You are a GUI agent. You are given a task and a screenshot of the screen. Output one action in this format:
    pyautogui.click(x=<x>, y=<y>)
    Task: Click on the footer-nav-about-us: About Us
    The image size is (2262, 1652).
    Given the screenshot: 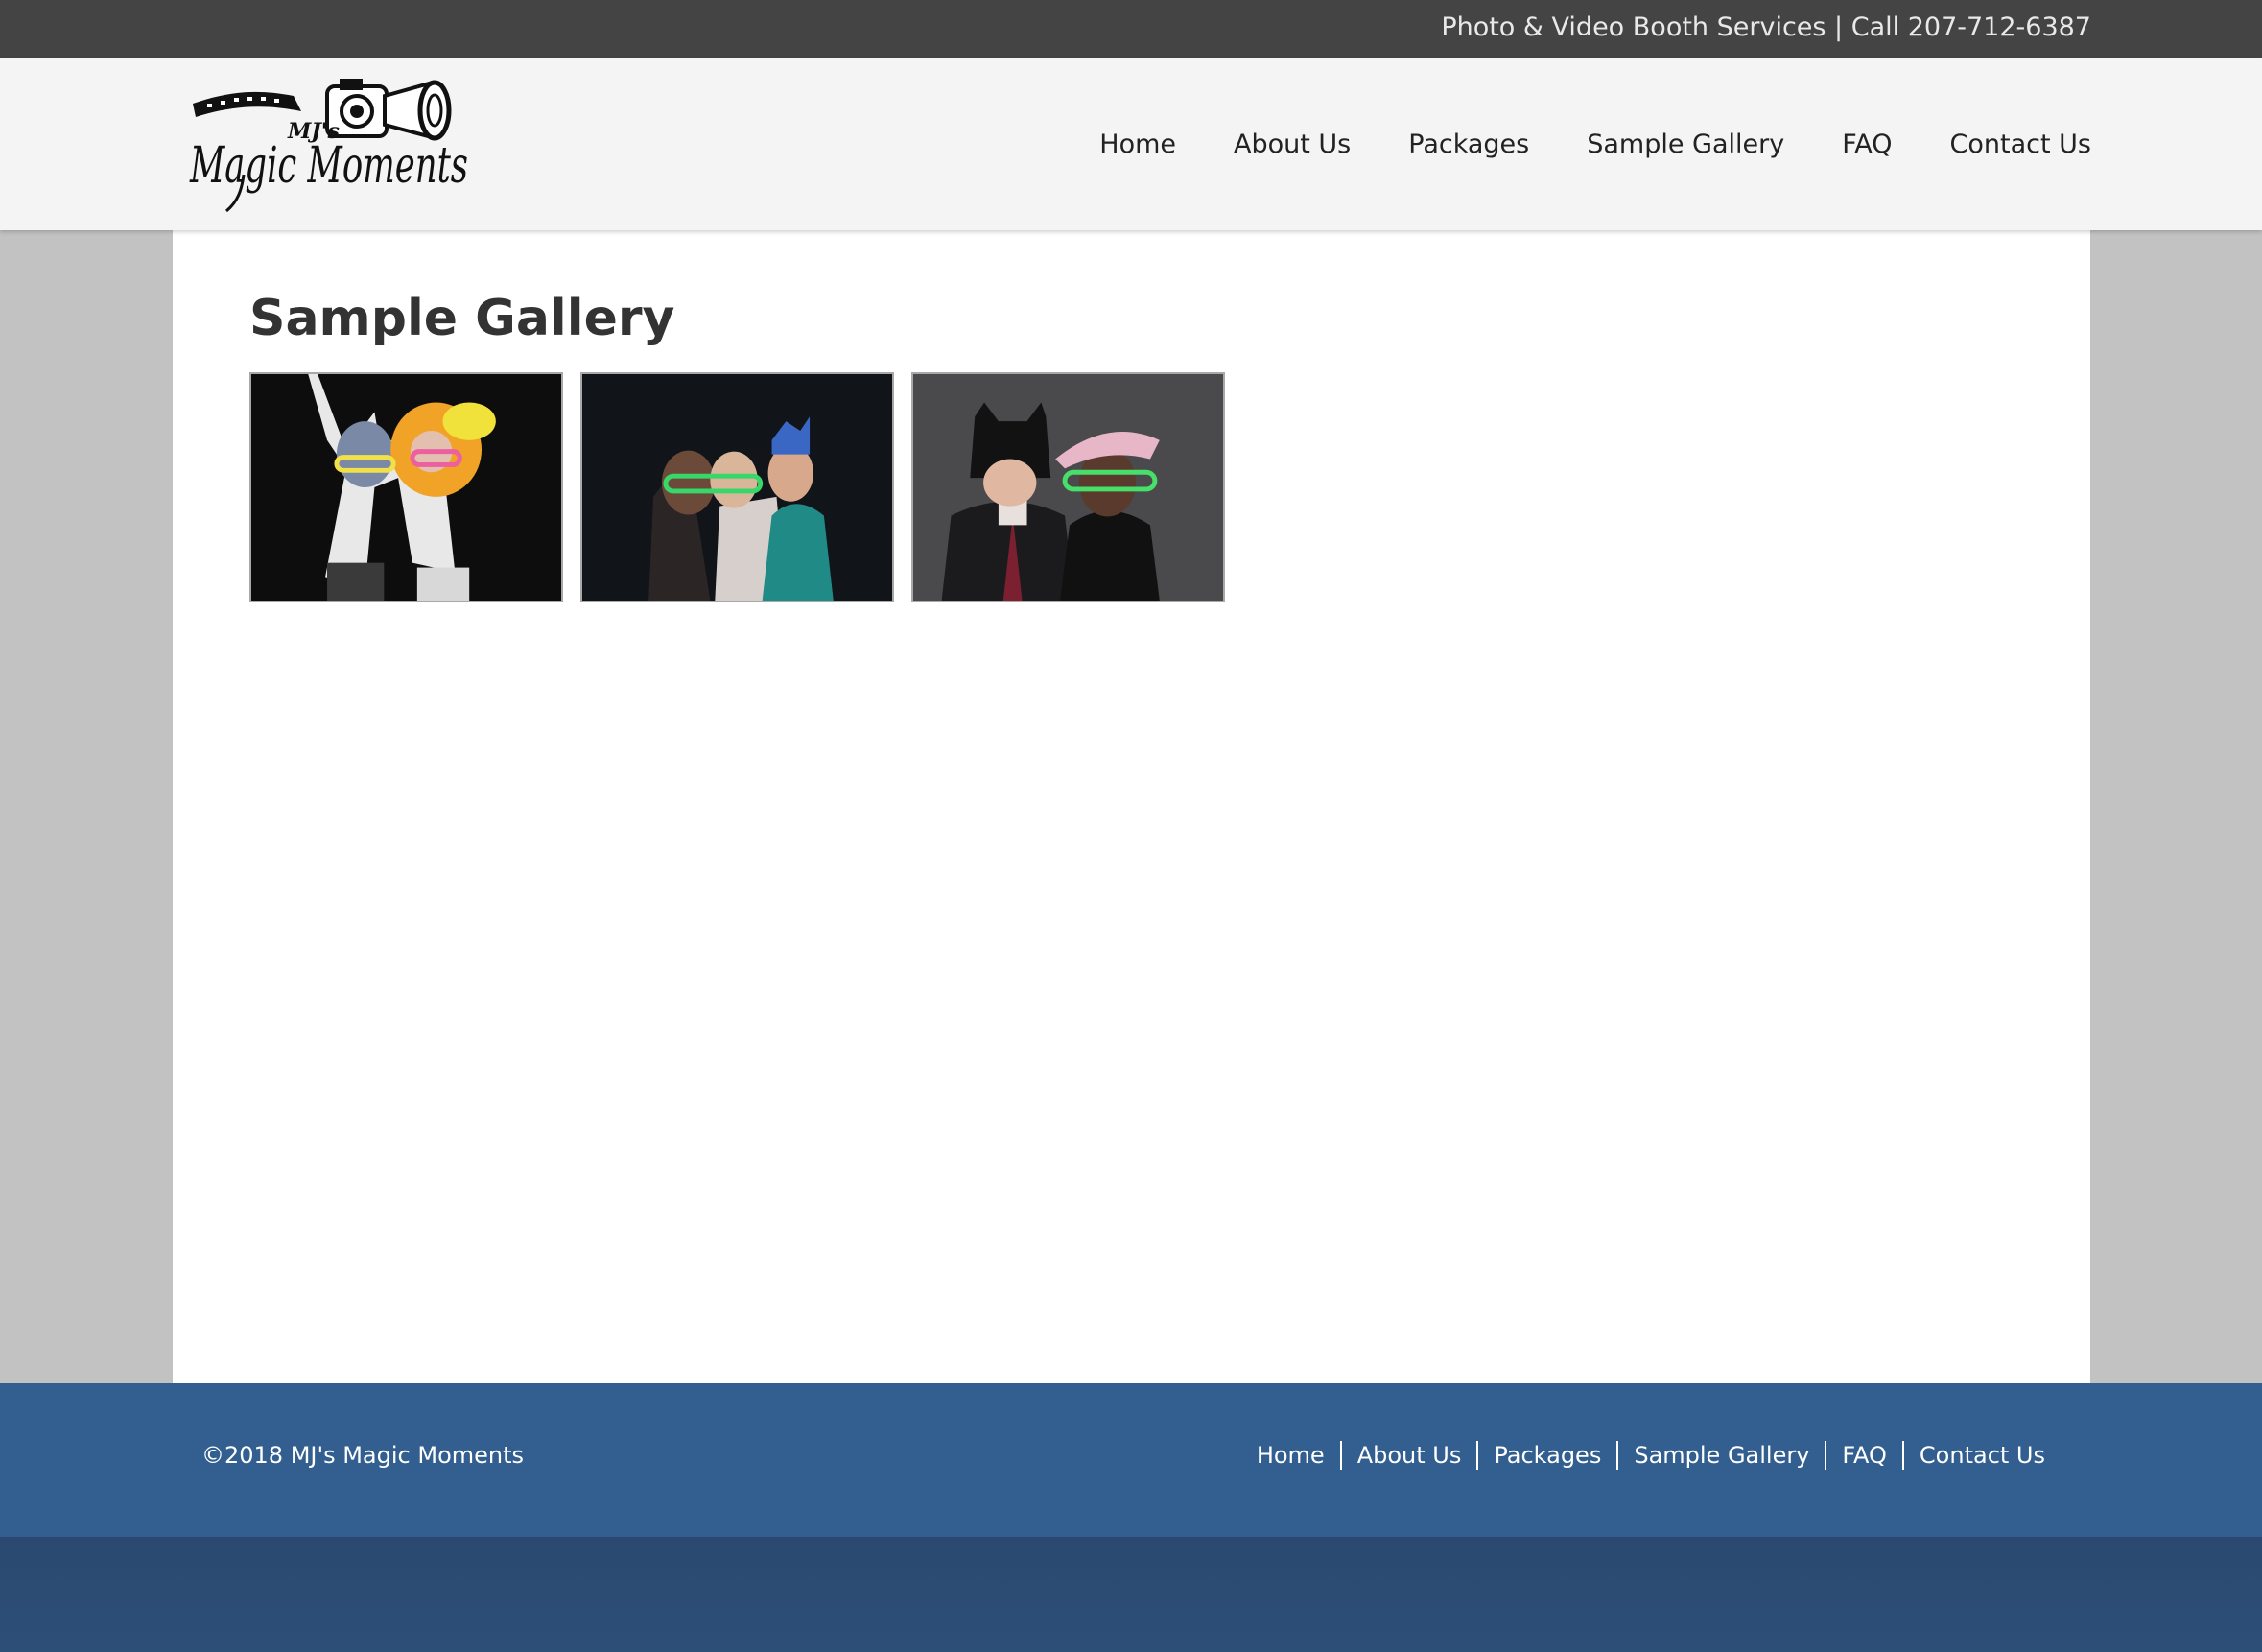 What is the action you would take?
    pyautogui.click(x=1410, y=1456)
    